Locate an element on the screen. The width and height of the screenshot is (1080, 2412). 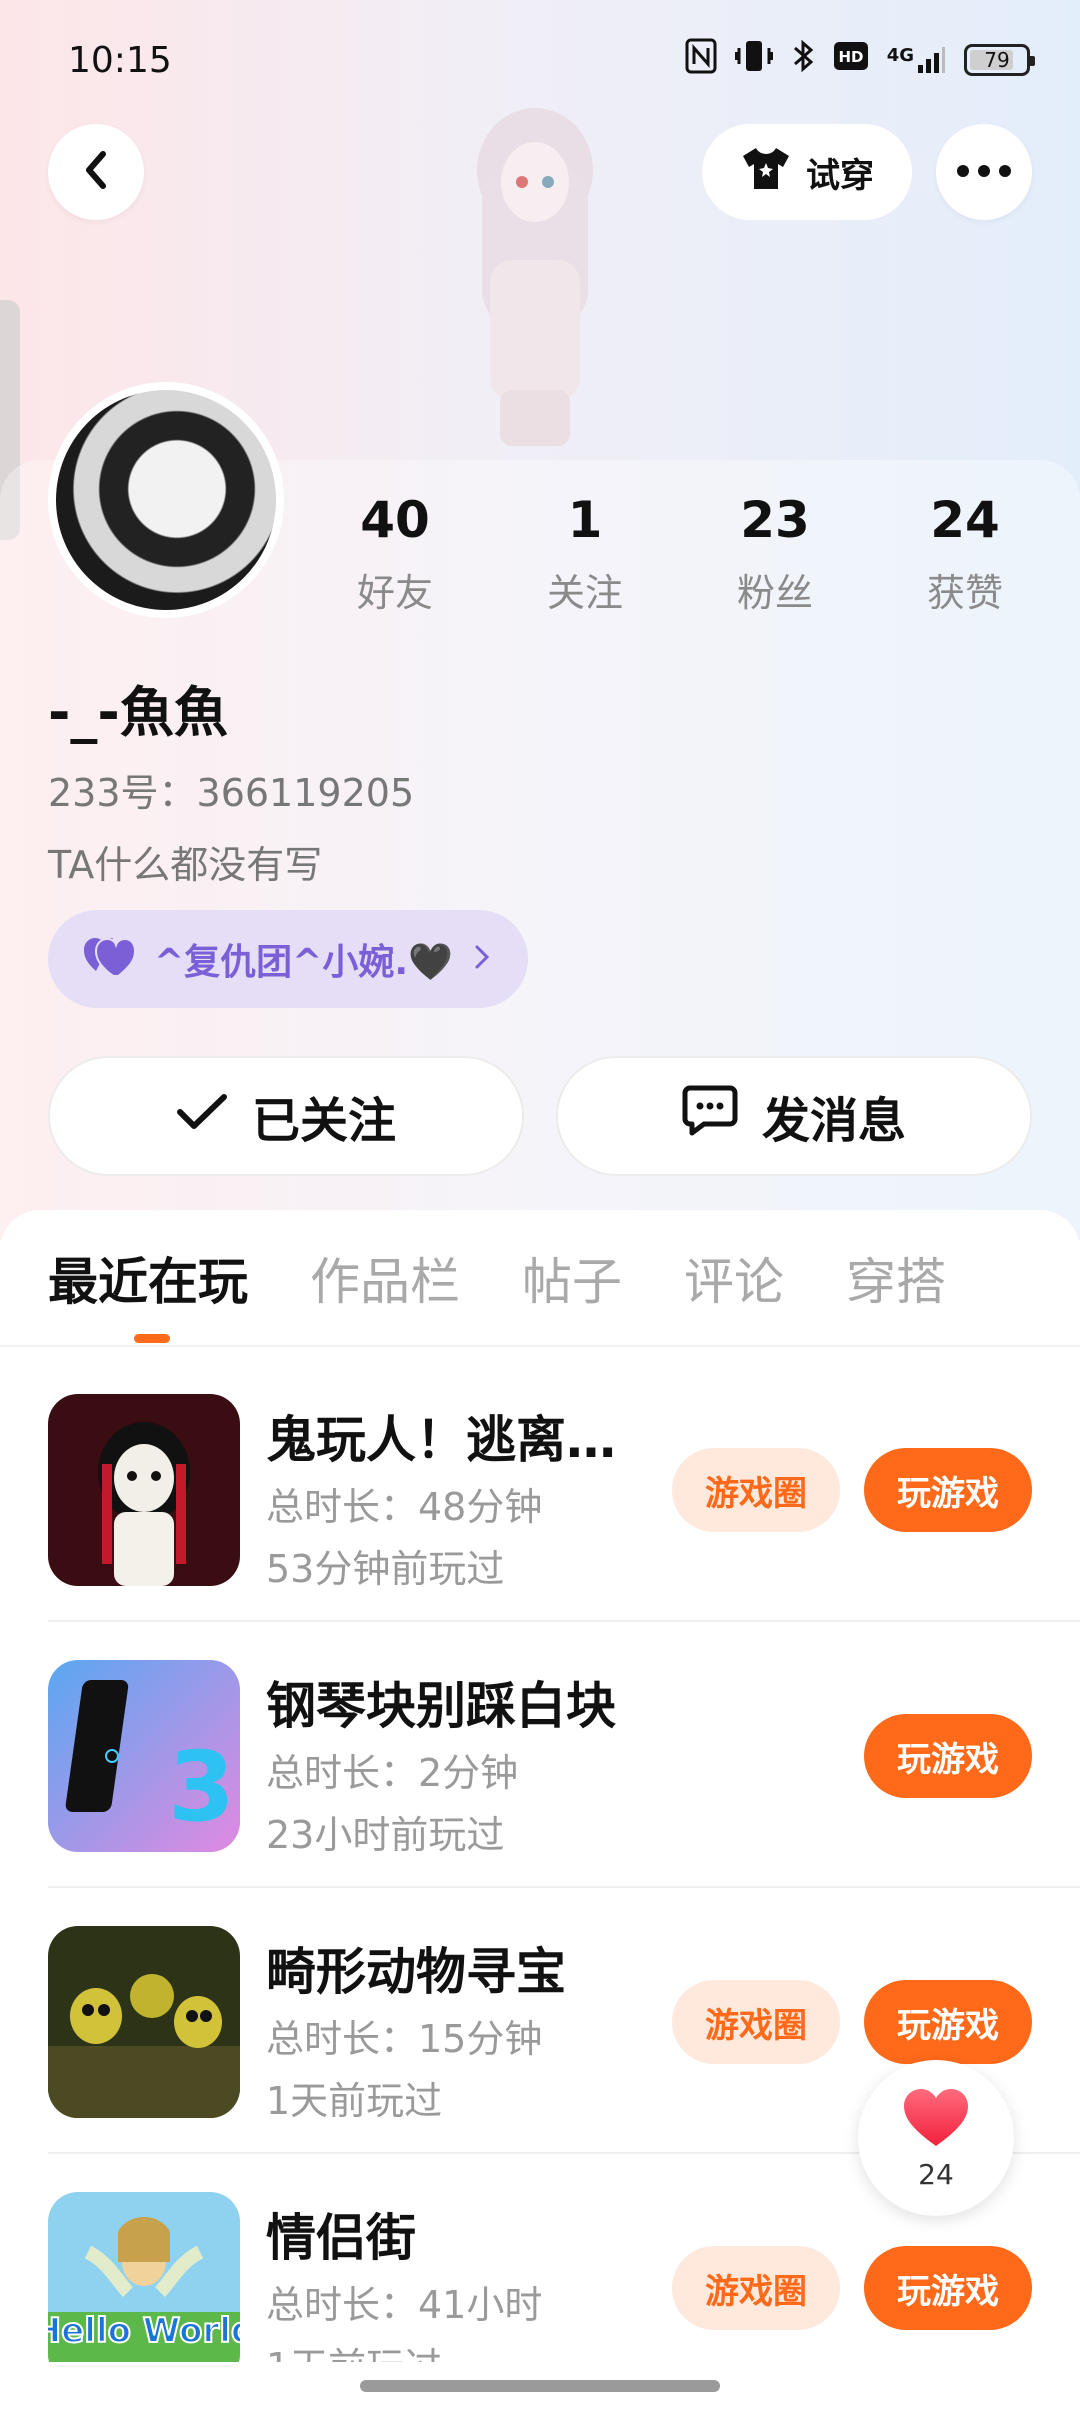
profile-stats: 40 好友 1 关注 23 粉丝 24 获赞 is located at coordinates (680, 553).